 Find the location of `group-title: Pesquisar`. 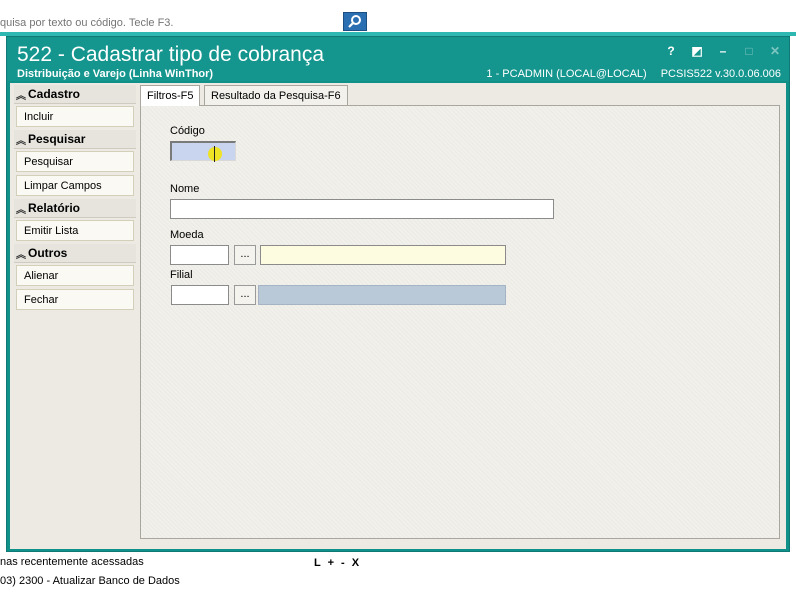

group-title: Pesquisar is located at coordinates (57, 139).